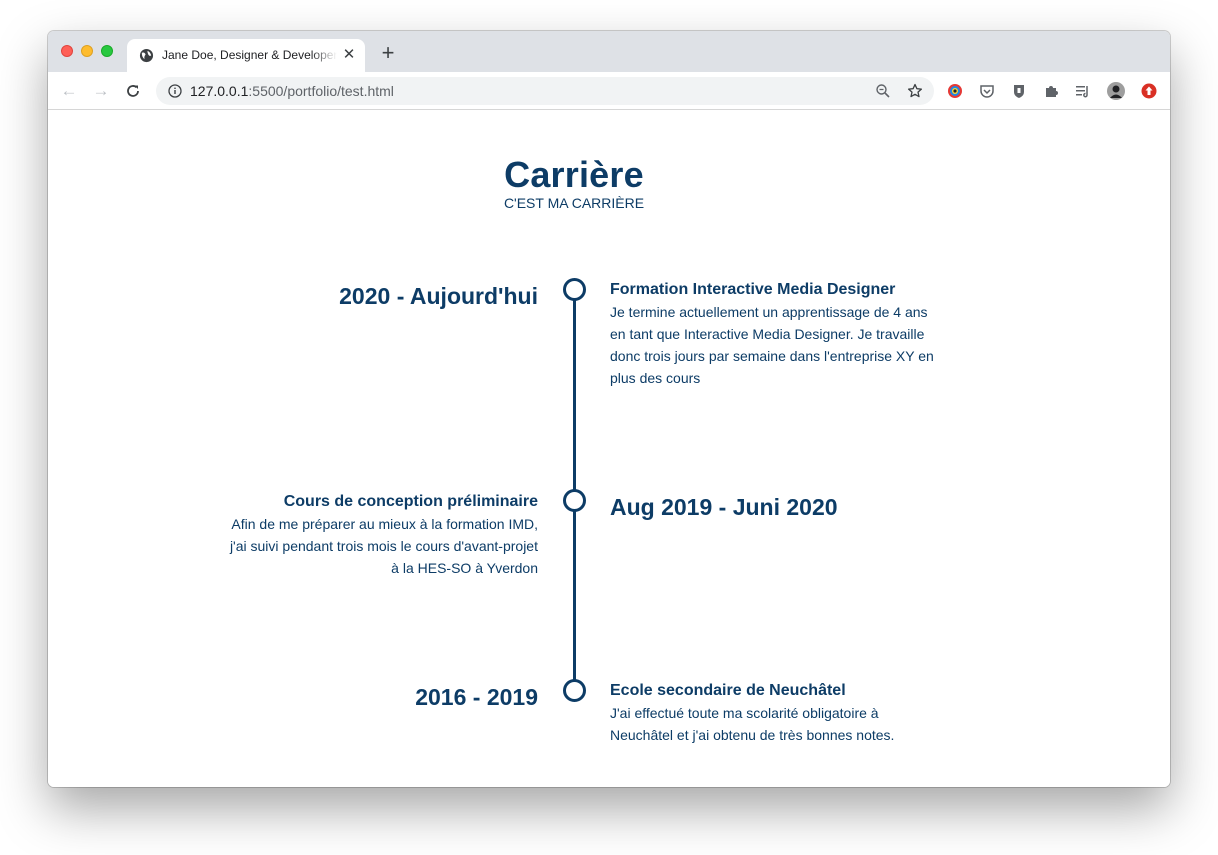 The width and height of the screenshot is (1218, 855). I want to click on address-bar: 127.0.0.1:5500/portfolio/test.html, so click(545, 91).